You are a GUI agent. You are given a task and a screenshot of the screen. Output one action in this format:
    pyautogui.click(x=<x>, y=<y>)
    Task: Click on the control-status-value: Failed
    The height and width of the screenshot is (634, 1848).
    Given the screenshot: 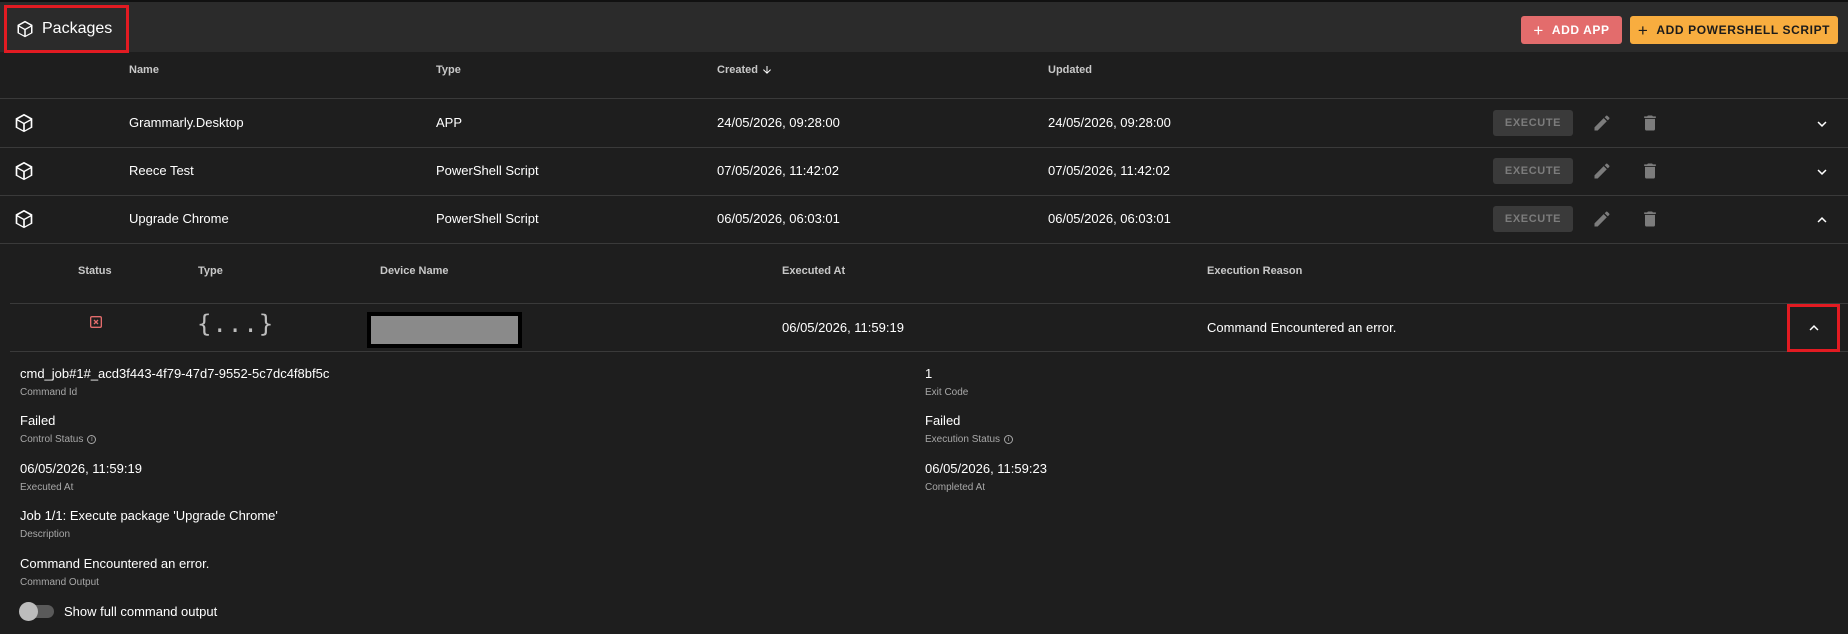 What is the action you would take?
    pyautogui.click(x=38, y=420)
    